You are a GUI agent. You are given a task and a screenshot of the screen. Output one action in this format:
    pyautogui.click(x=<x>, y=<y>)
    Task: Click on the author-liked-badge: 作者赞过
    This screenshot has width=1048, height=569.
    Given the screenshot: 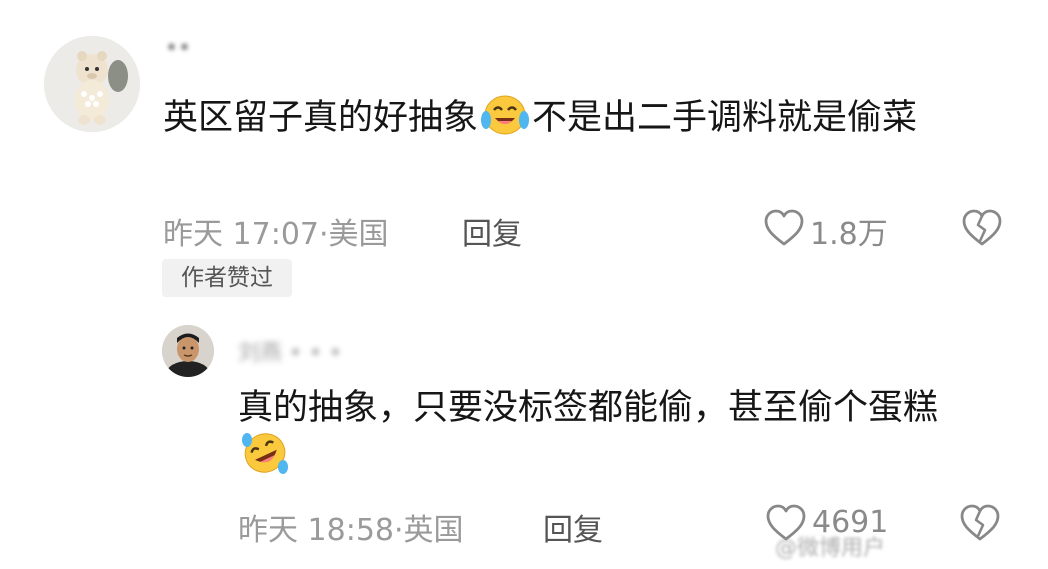 What is the action you would take?
    pyautogui.click(x=227, y=278)
    